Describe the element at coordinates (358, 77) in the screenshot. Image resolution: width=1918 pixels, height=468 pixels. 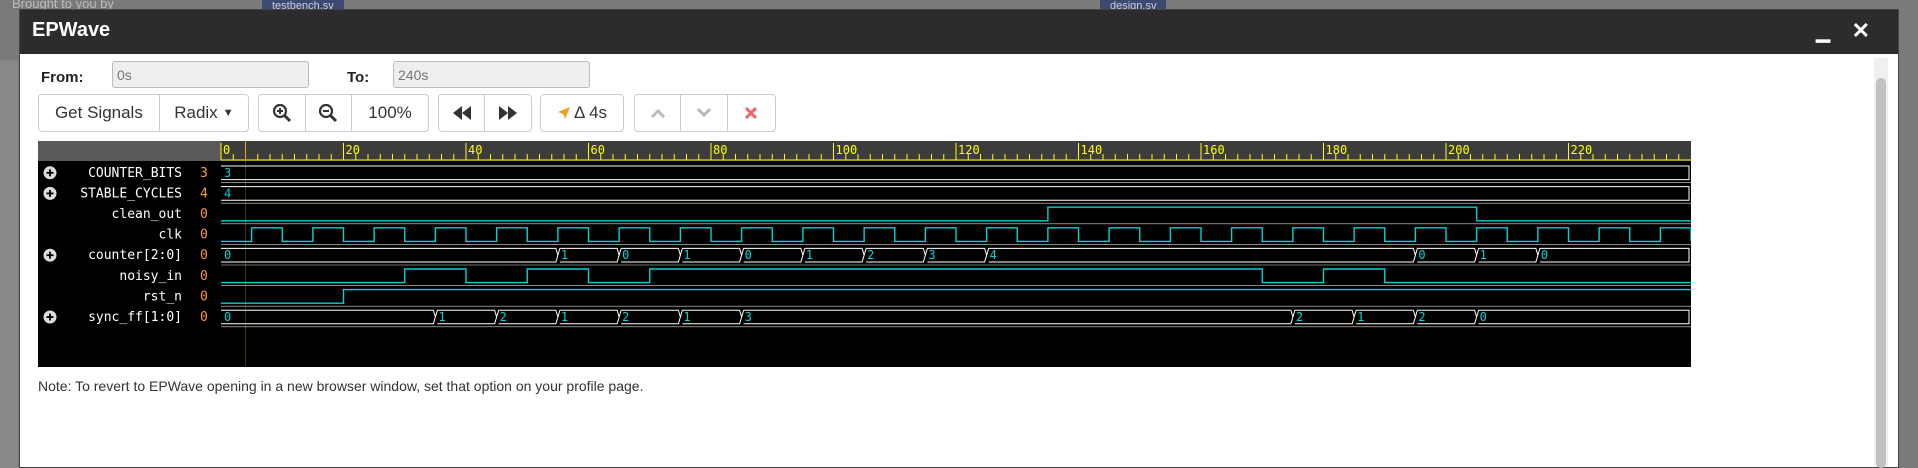
I see `to-label: To:` at that location.